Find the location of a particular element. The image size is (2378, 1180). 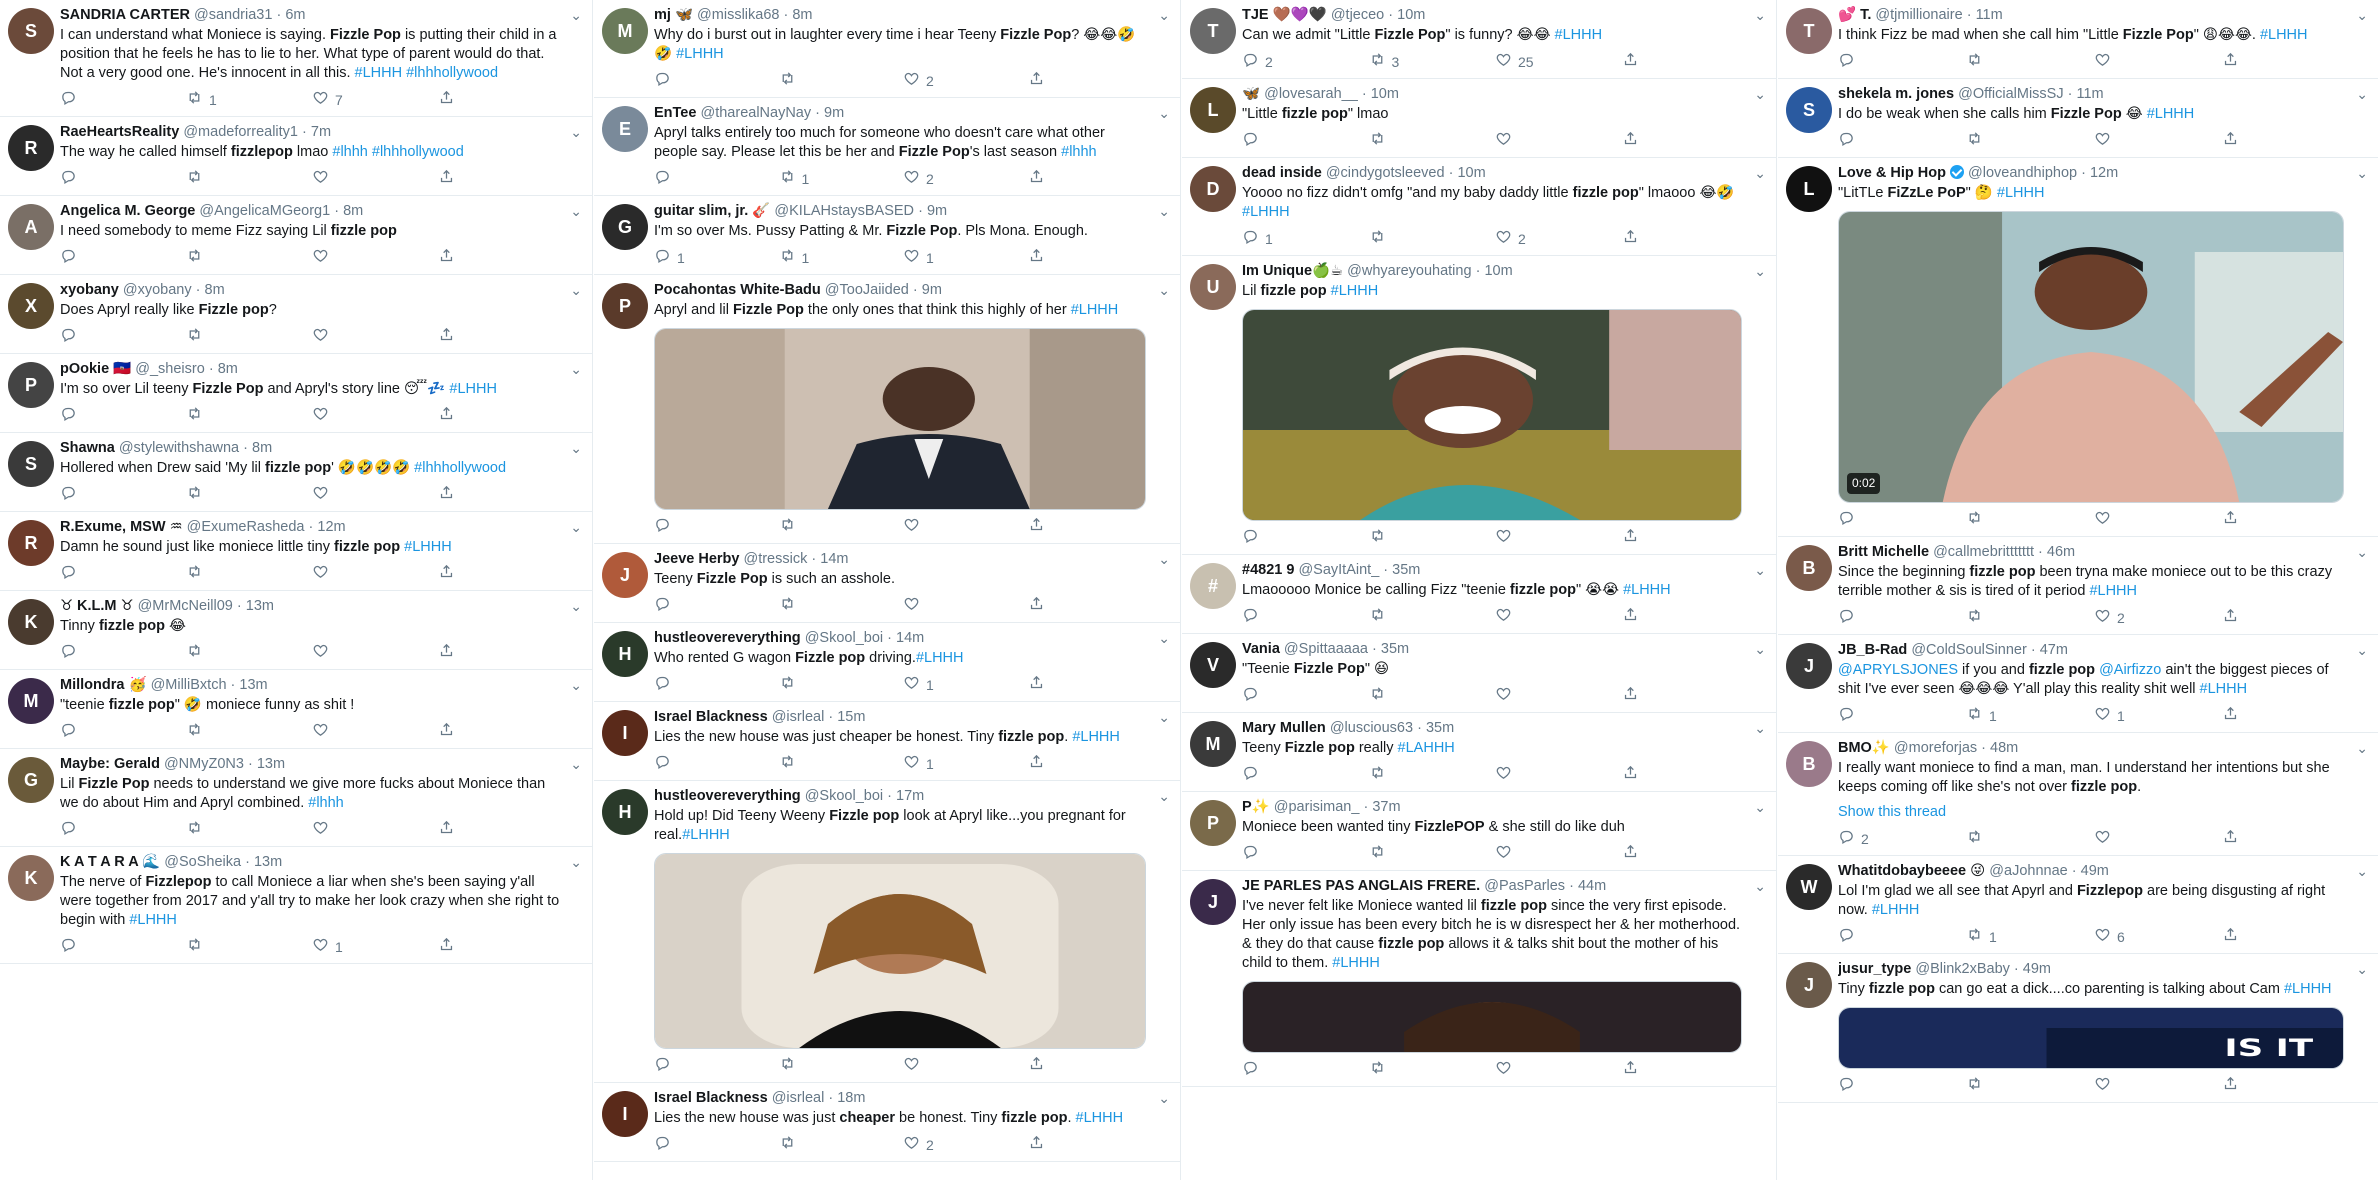

tweet-media: IS IT is located at coordinates (2091, 1038).